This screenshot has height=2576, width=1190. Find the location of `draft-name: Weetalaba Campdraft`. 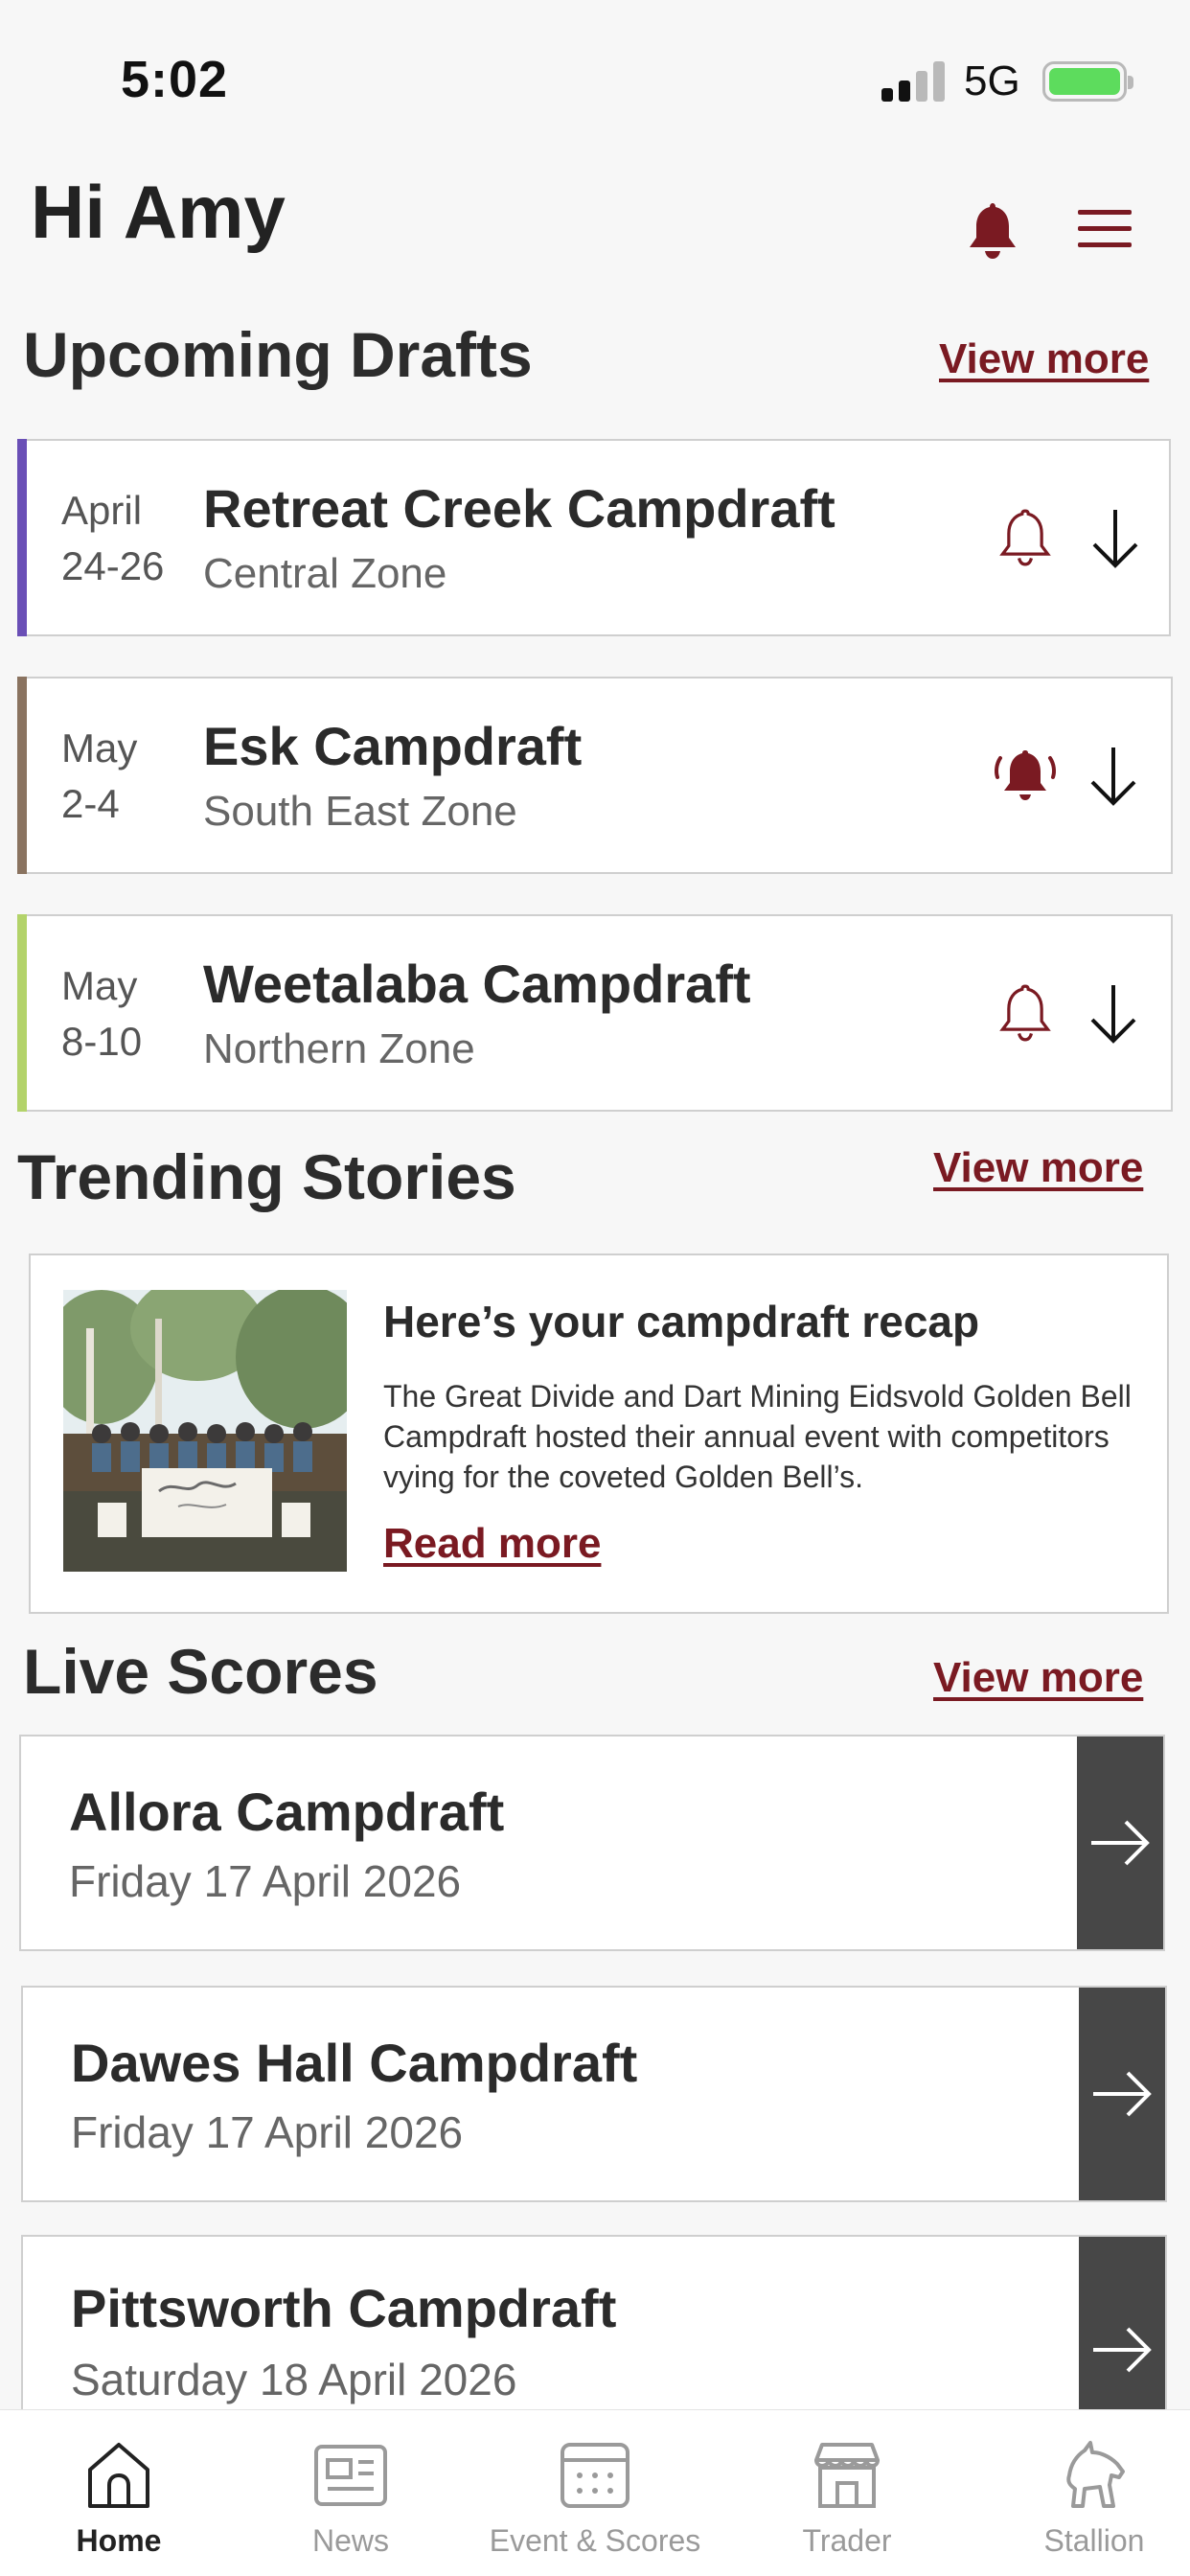

draft-name: Weetalaba Campdraft is located at coordinates (477, 984).